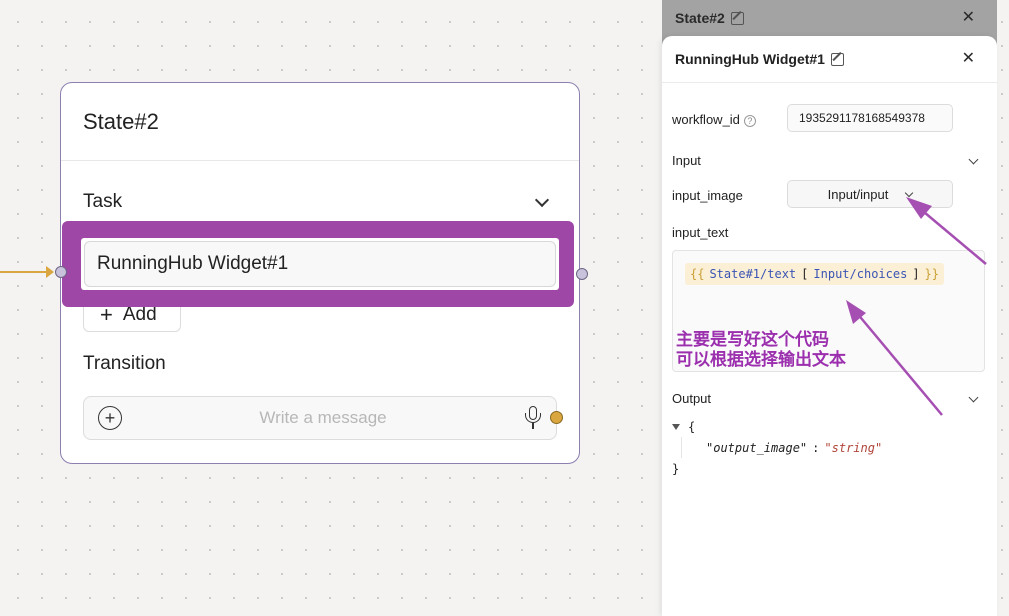 The image size is (1009, 616). Describe the element at coordinates (61, 272) in the screenshot. I see `node-input-handle` at that location.